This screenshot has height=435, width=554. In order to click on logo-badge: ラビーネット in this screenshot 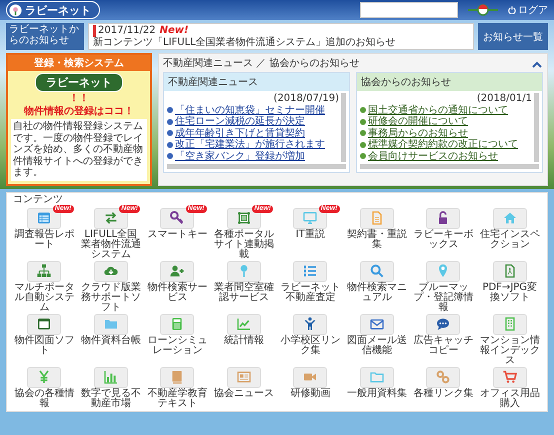, I will do `click(53, 10)`.